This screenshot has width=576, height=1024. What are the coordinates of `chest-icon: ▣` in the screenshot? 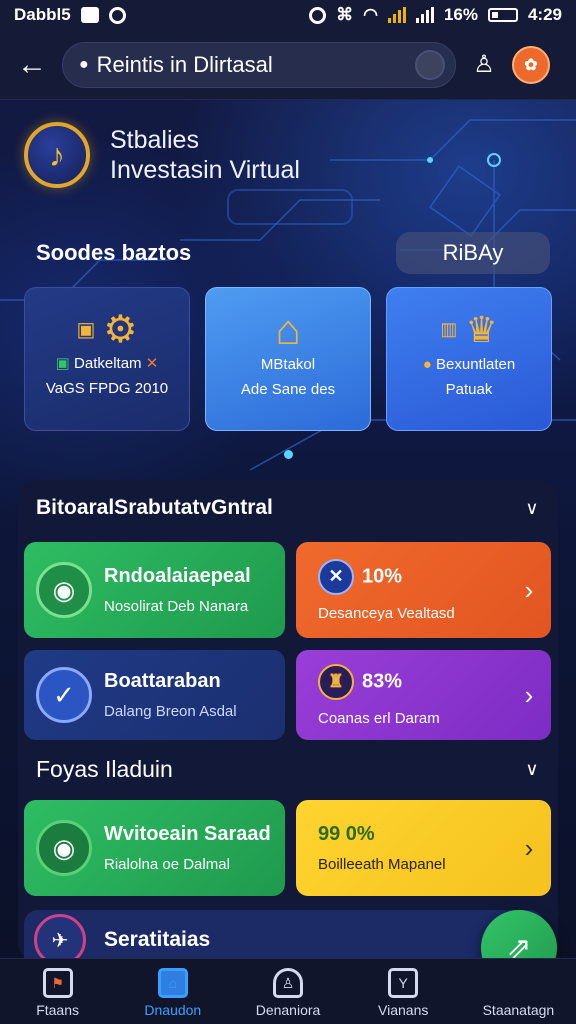 It's located at (86, 329).